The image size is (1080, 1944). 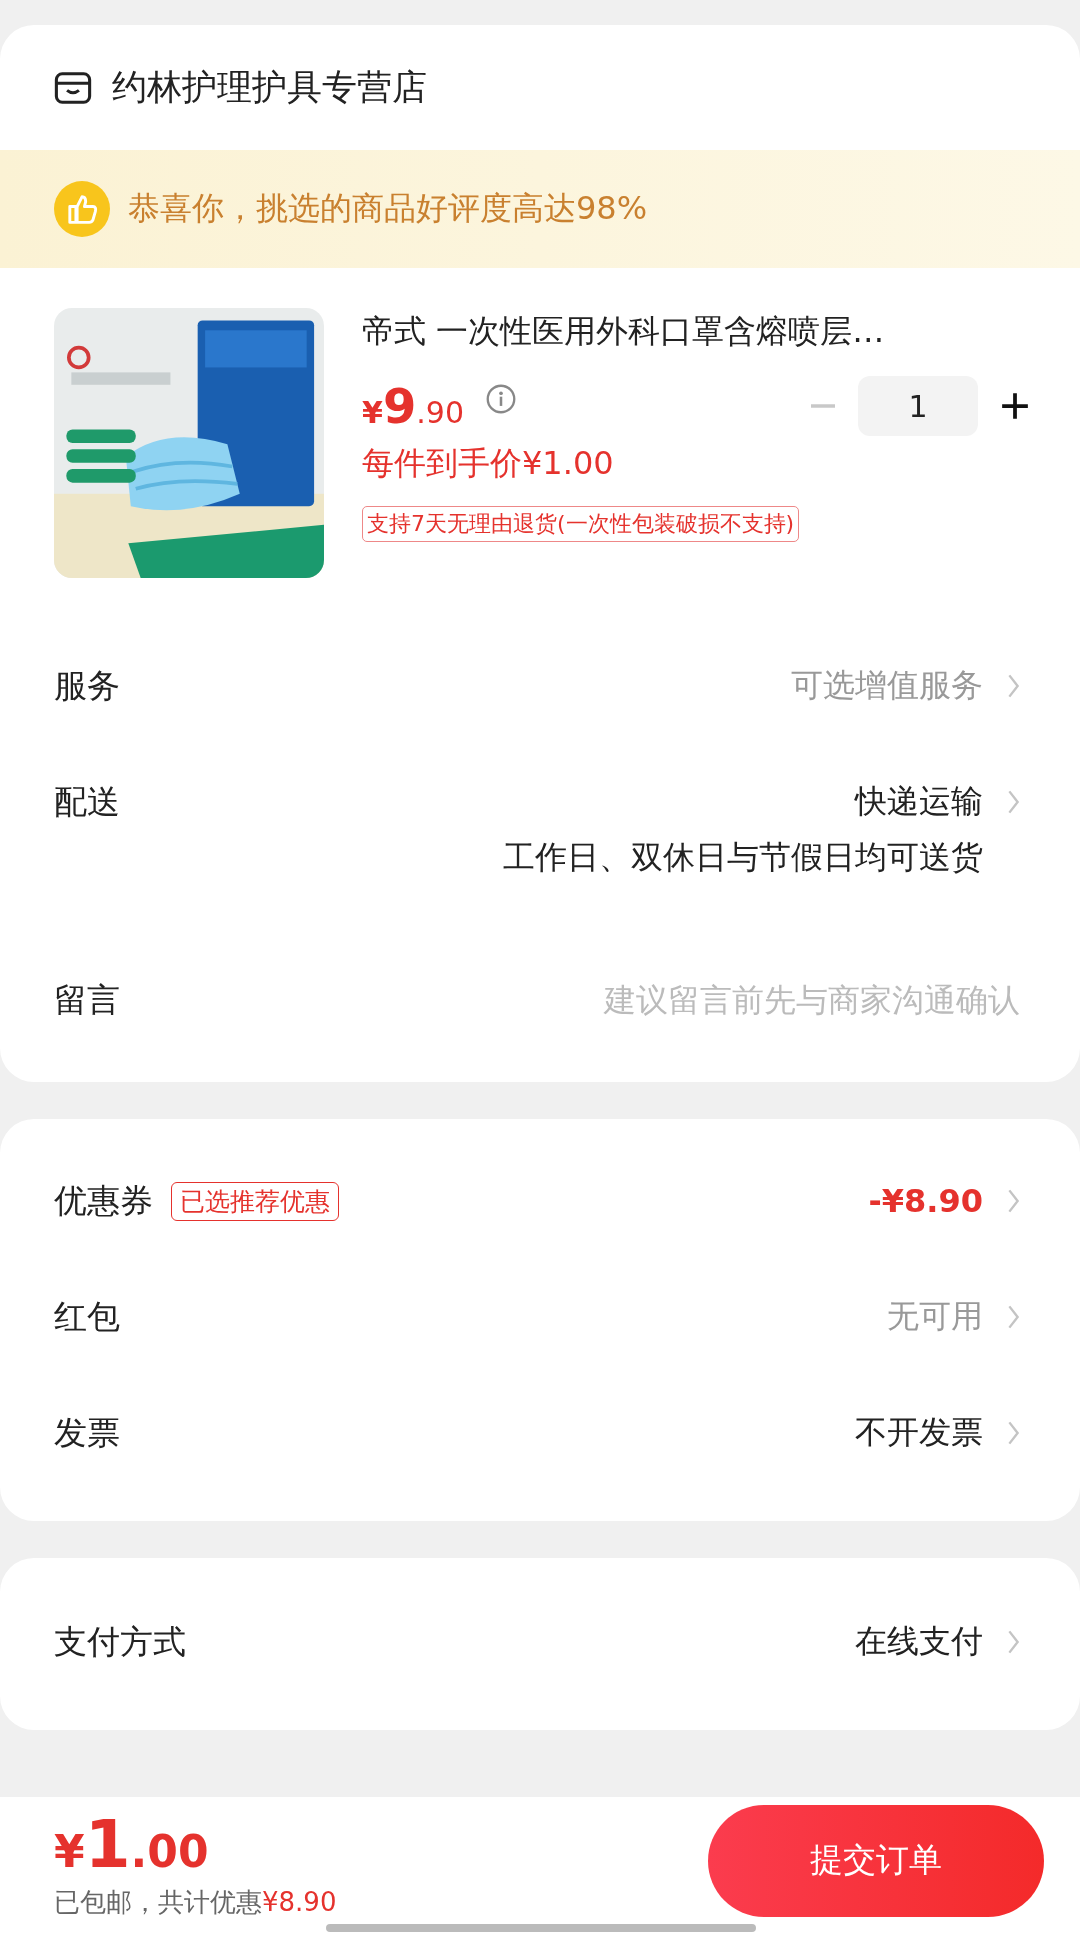 What do you see at coordinates (740, 1000) in the screenshot?
I see `message-field: 建议留言前先与商家沟通确认` at bounding box center [740, 1000].